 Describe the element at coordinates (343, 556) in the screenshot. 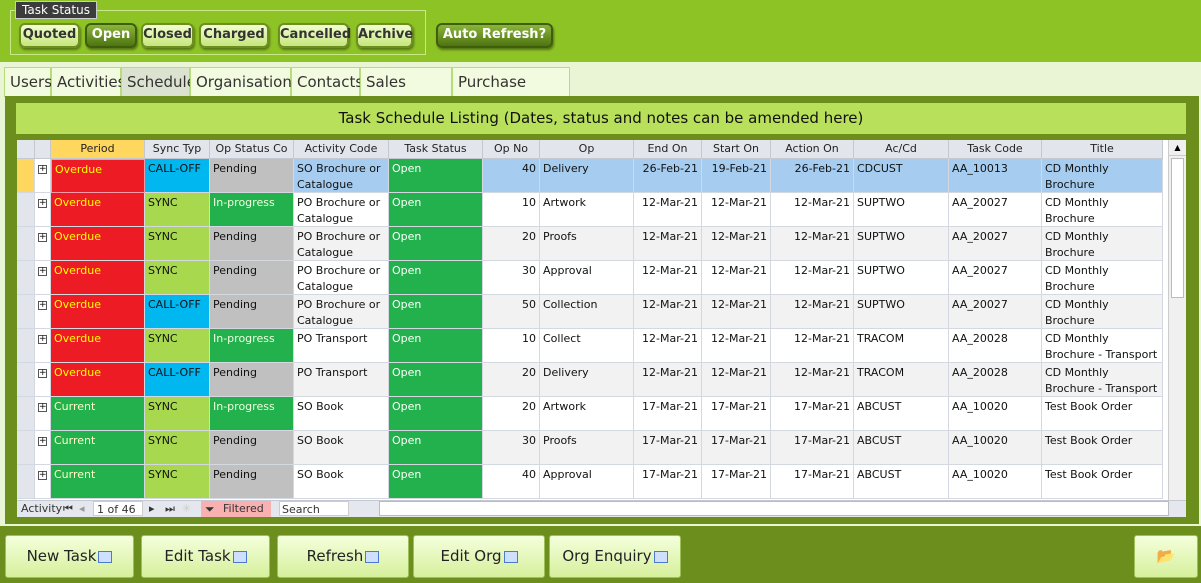

I see `refresh-button: Refresh` at that location.